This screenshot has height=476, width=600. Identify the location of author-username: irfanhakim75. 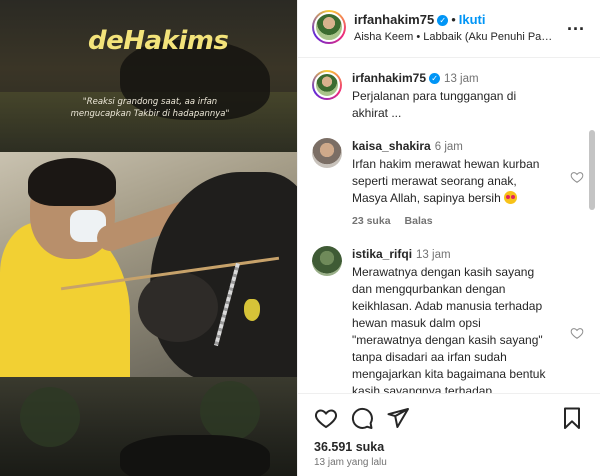
(394, 19).